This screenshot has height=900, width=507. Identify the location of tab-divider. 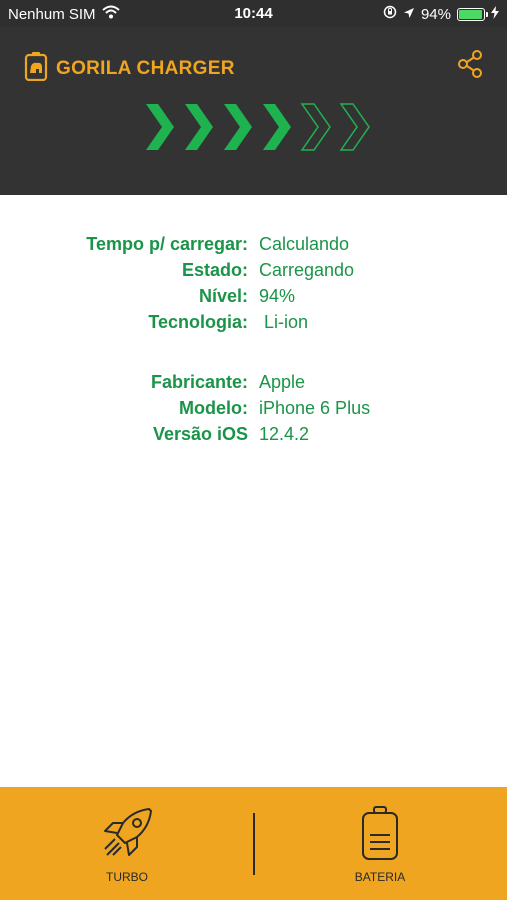
(254, 844).